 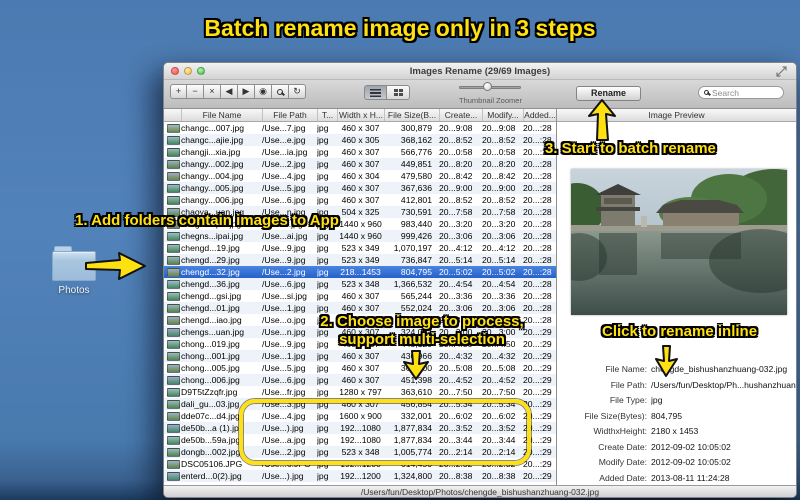 What do you see at coordinates (679, 242) in the screenshot?
I see `preview-photo` at bounding box center [679, 242].